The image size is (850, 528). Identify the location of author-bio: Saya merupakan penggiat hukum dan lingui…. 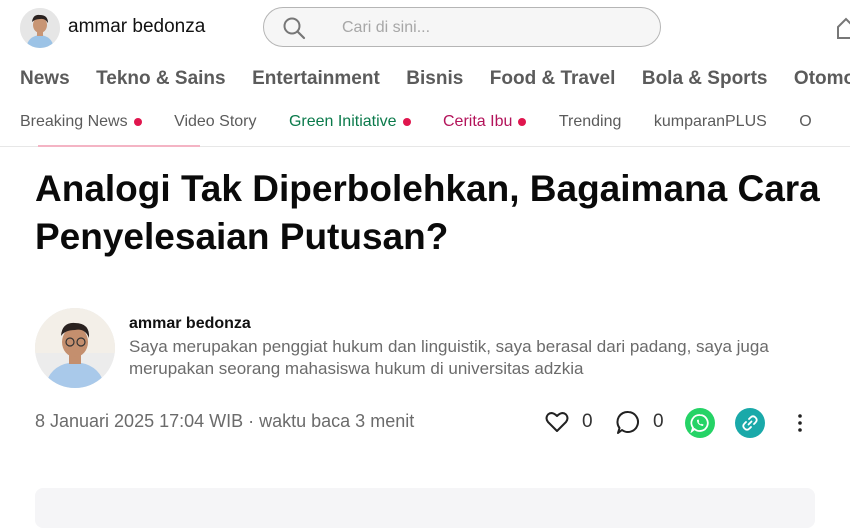
(449, 357).